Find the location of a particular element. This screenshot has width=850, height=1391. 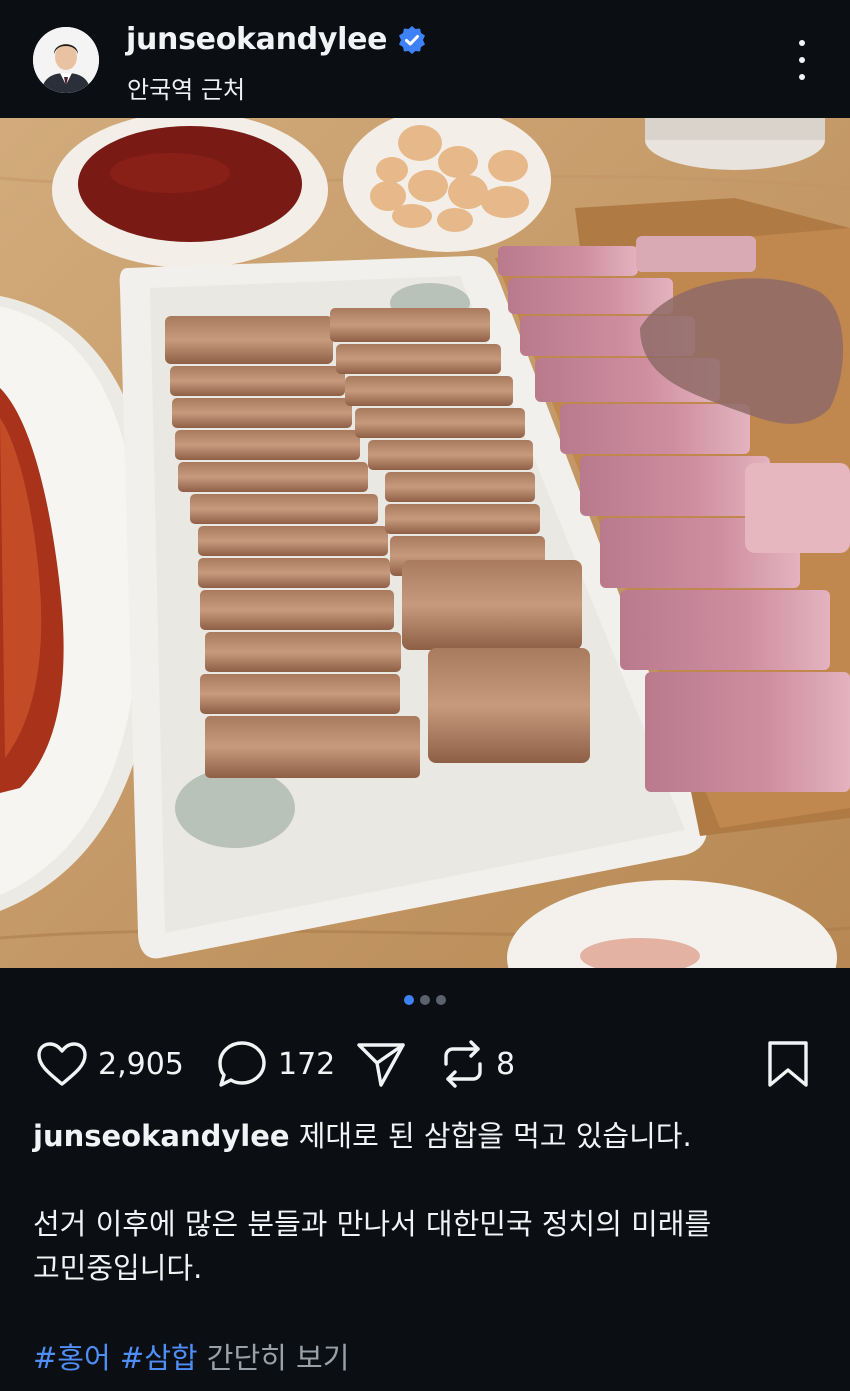

dot-mid is located at coordinates (802, 60).